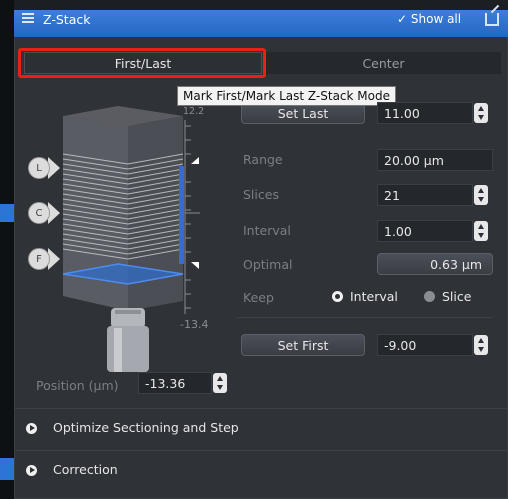 This screenshot has width=508, height=499. Describe the element at coordinates (220, 383) in the screenshot. I see `position-stepper` at that location.